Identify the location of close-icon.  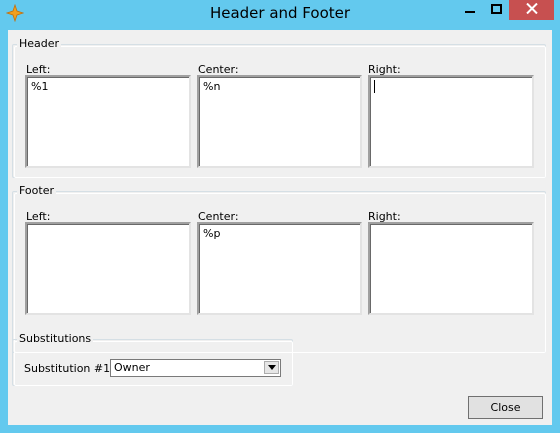
(531, 9).